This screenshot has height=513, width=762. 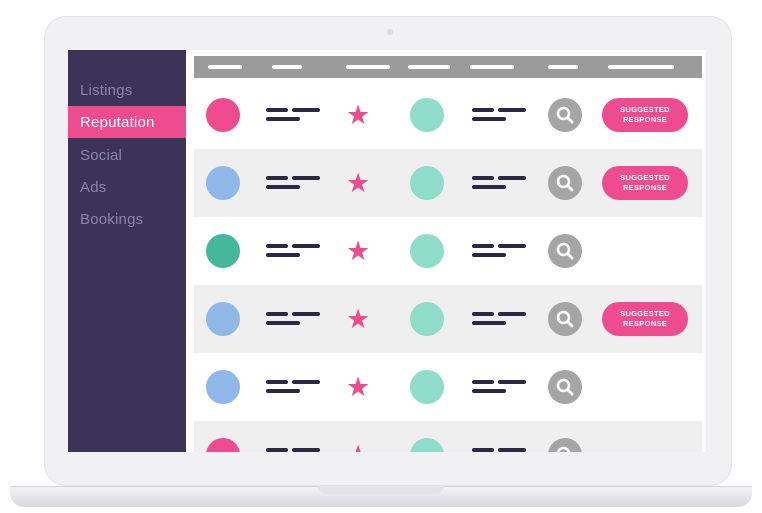 What do you see at coordinates (93, 187) in the screenshot?
I see `sidebar-item-label: Ads` at bounding box center [93, 187].